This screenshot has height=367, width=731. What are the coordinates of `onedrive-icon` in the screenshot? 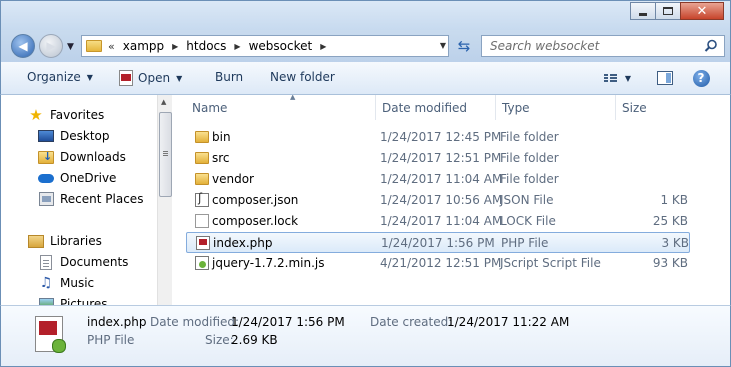 It's located at (46, 178).